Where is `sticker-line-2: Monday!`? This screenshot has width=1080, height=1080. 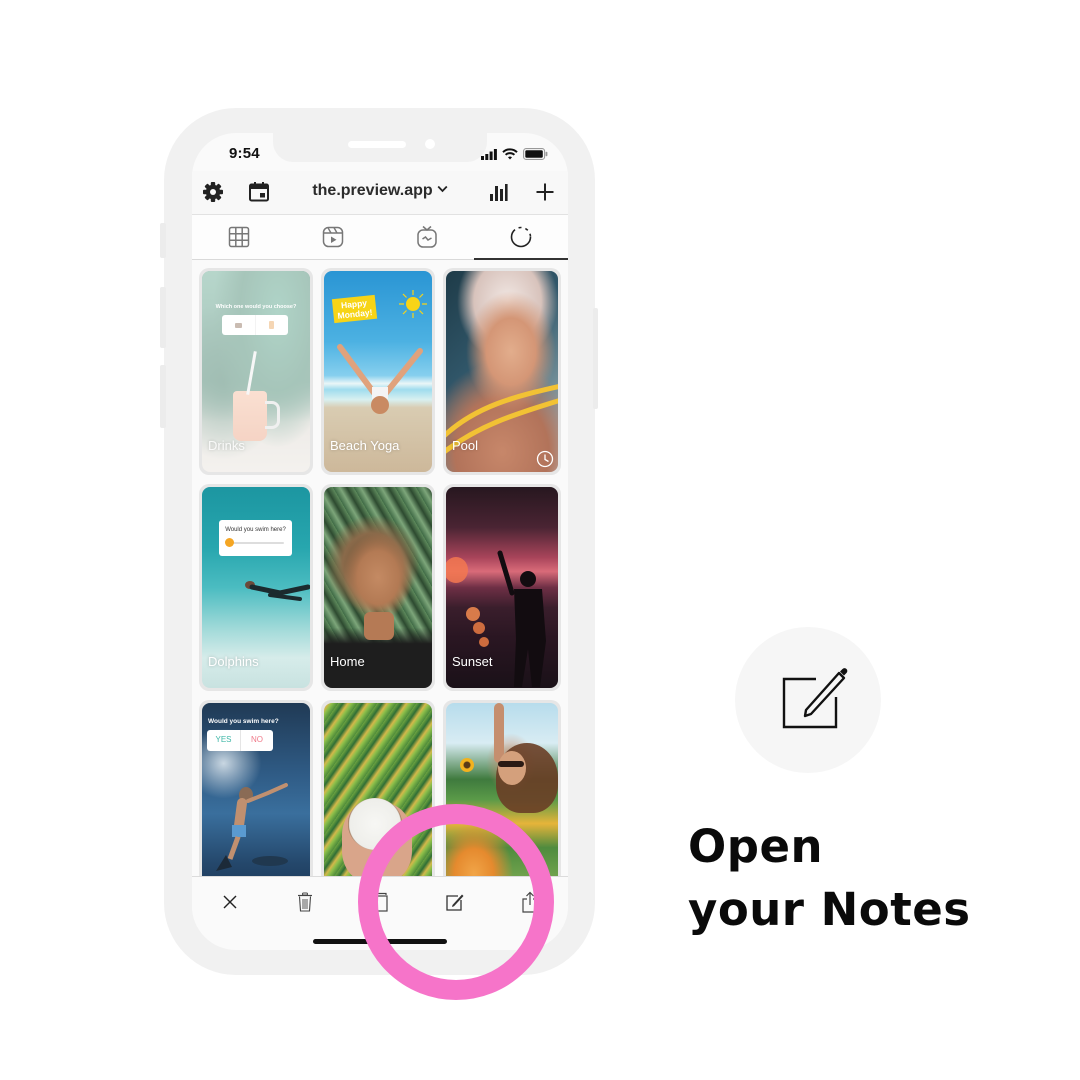 sticker-line-2: Monday! is located at coordinates (355, 314).